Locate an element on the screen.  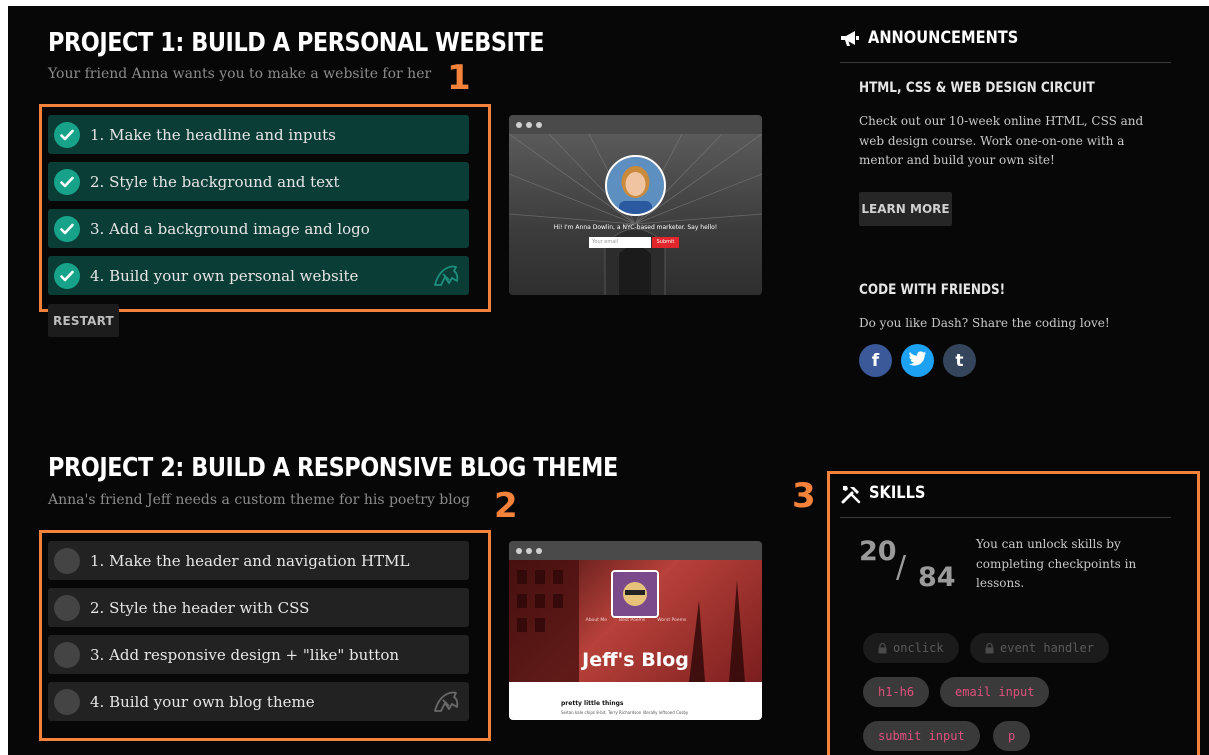
tumblr-icon: t is located at coordinates (959, 360).